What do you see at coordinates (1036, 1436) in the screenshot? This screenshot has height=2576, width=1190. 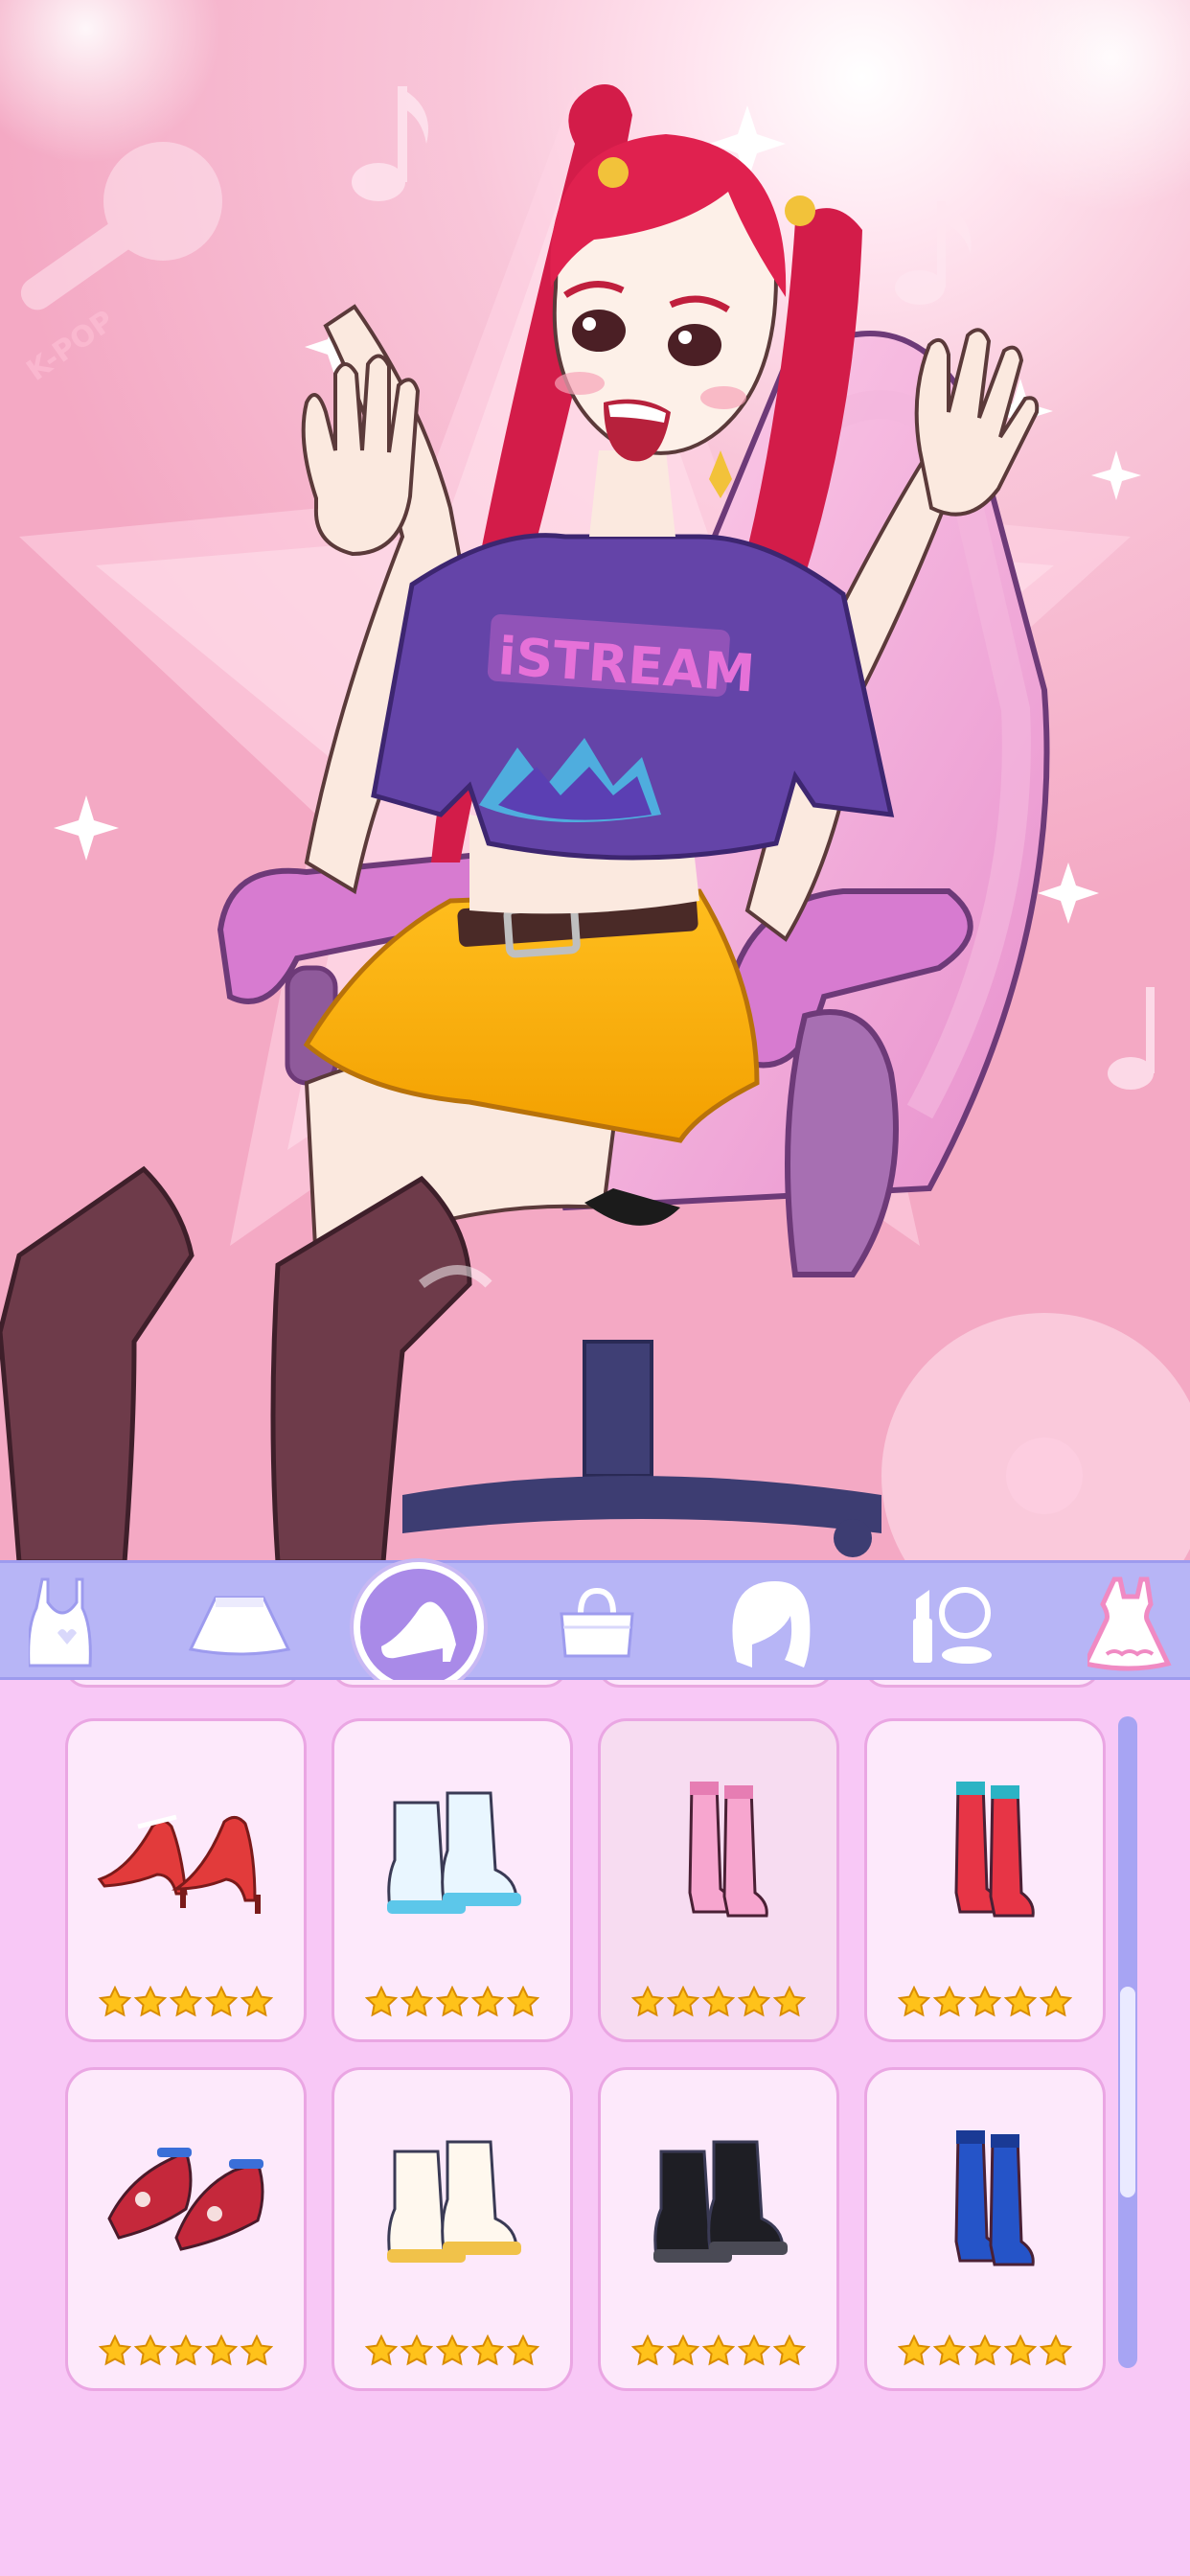 I see `cd-icon` at bounding box center [1036, 1436].